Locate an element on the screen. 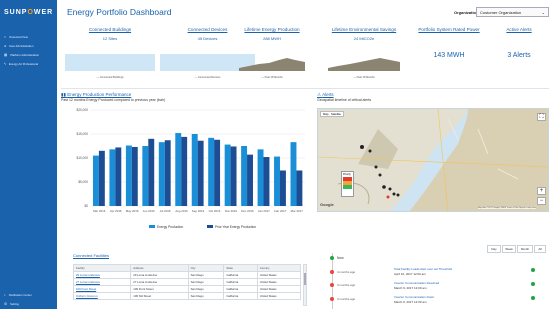 This screenshot has width=549, height=309. organization-label: Organization is located at coordinates (466, 12).